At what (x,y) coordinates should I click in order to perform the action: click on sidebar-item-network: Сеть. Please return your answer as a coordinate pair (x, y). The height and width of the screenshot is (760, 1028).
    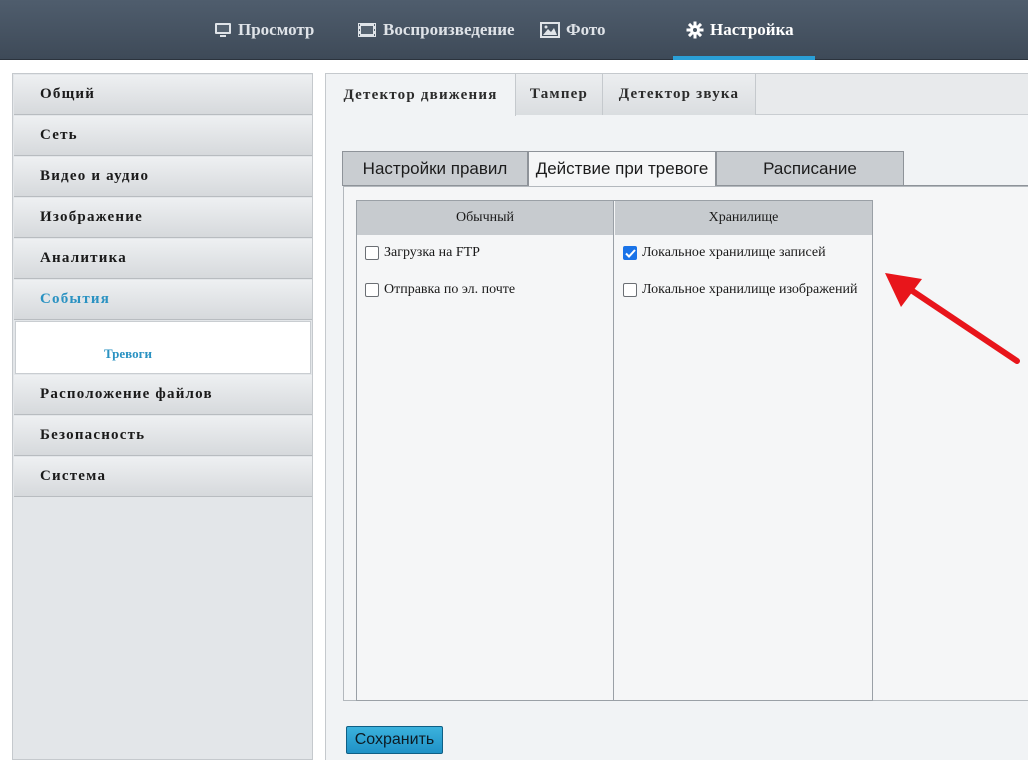
    Looking at the image, I should click on (163, 136).